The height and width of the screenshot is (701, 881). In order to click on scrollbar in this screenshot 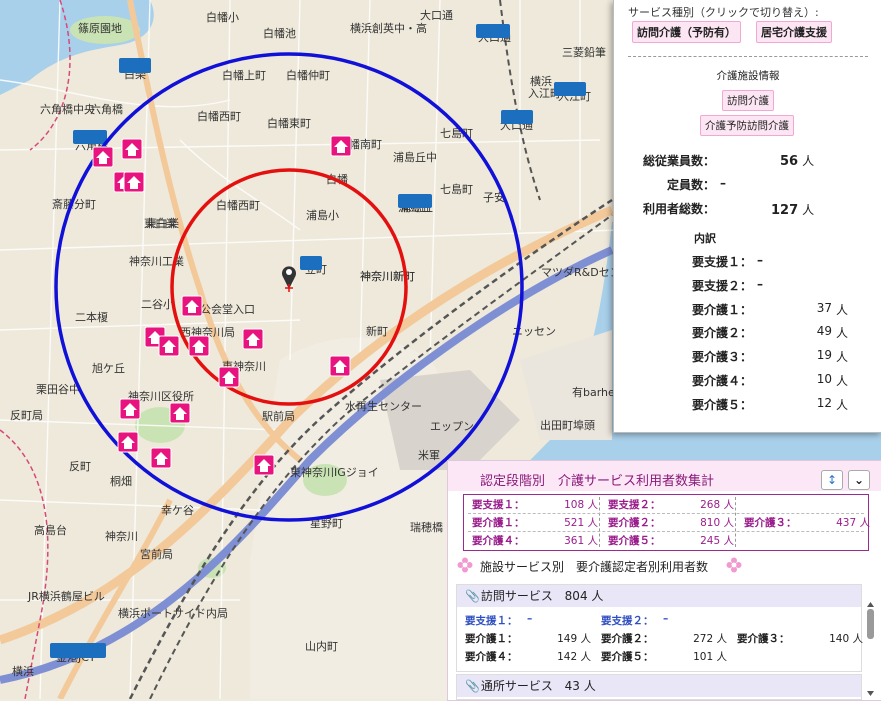, I will do `click(870, 649)`.